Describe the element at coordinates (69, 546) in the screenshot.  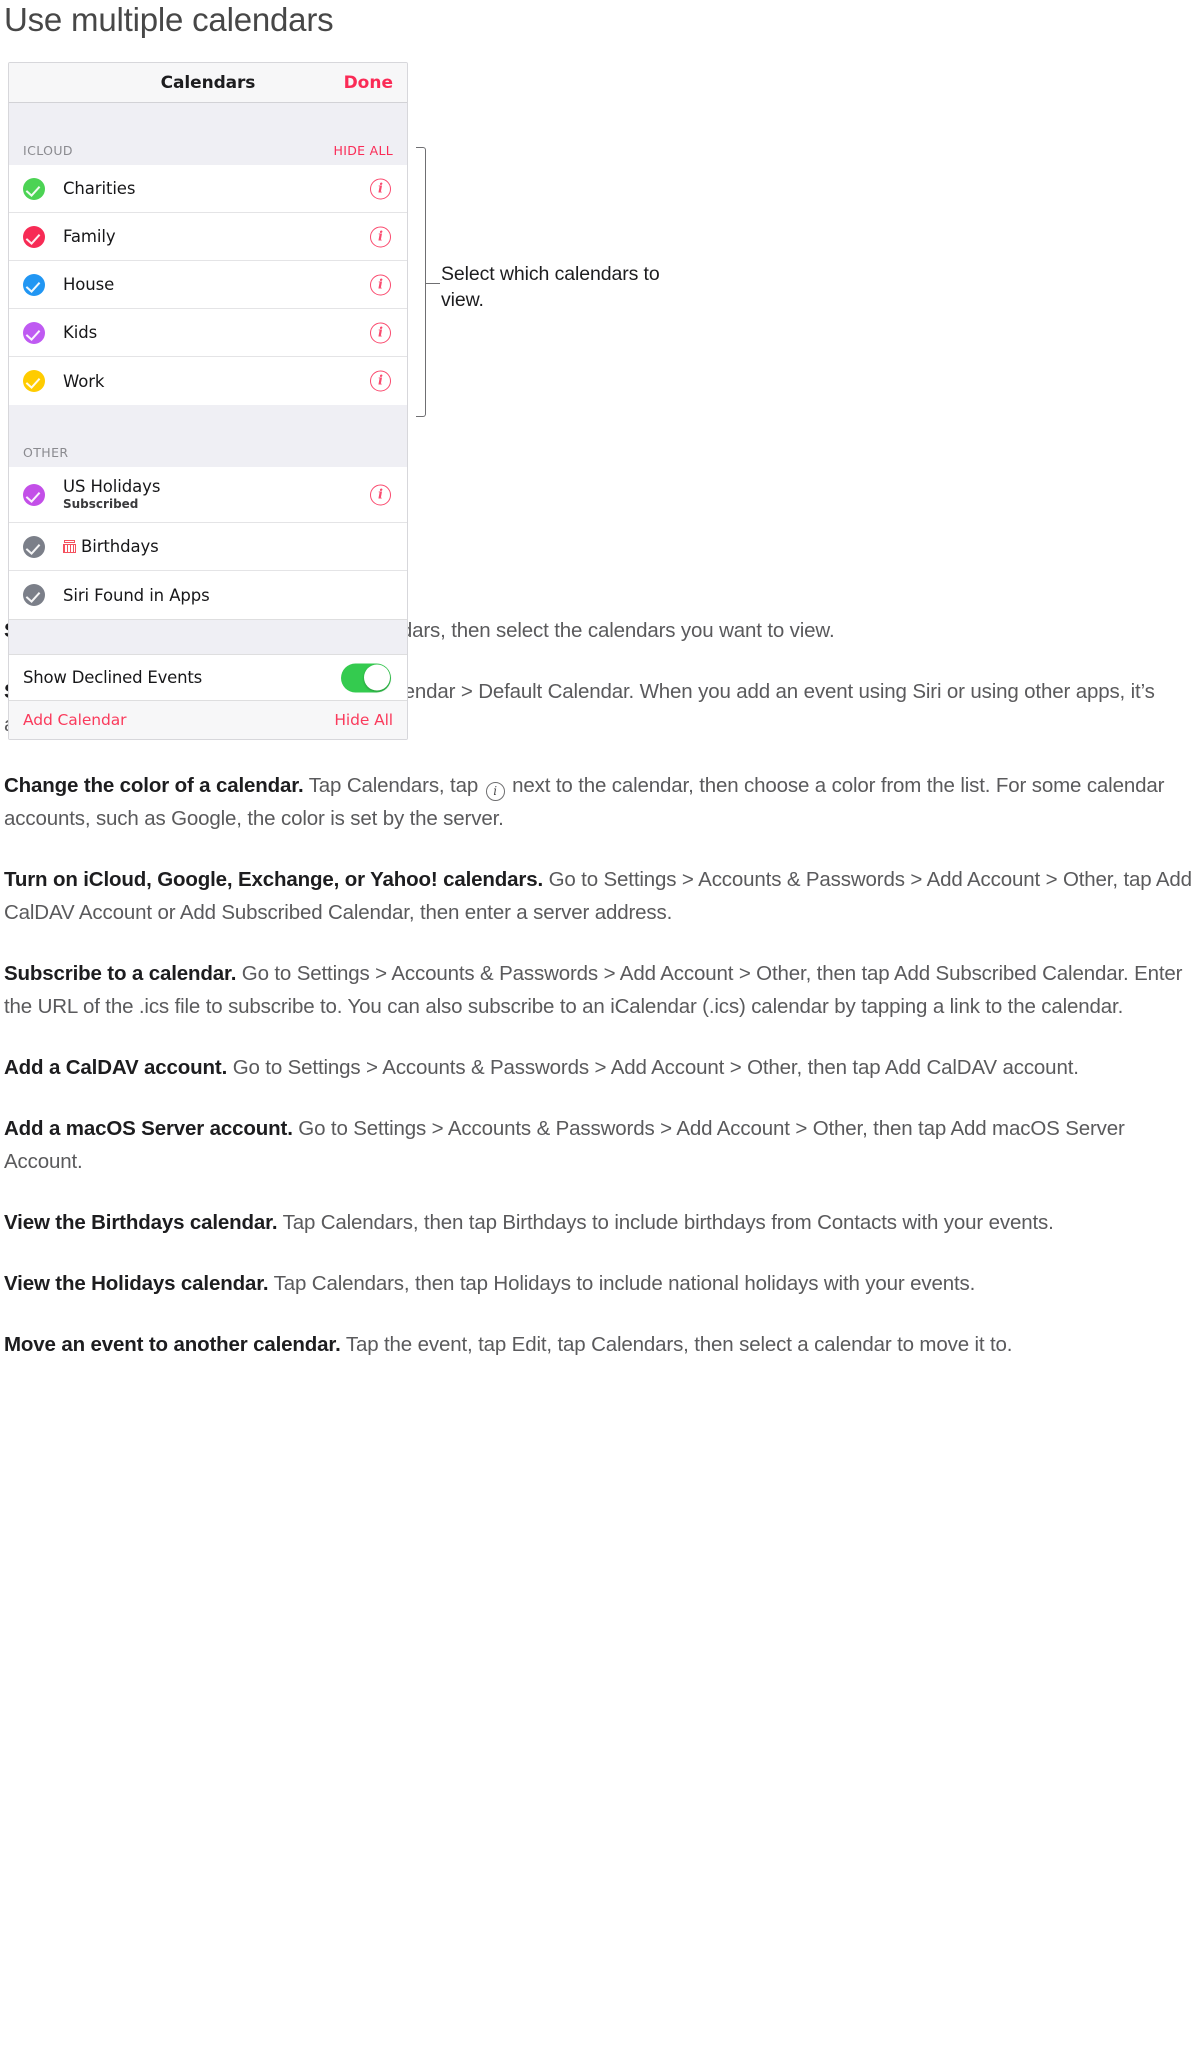
I see `birthday-cake-icon` at that location.